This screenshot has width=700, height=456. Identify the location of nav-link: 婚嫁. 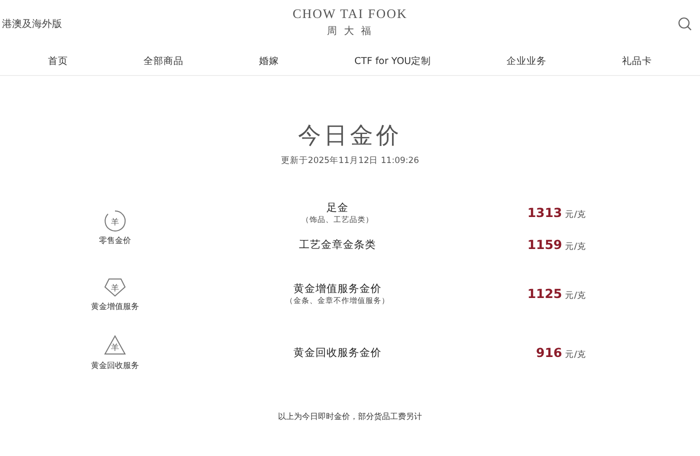
(268, 61).